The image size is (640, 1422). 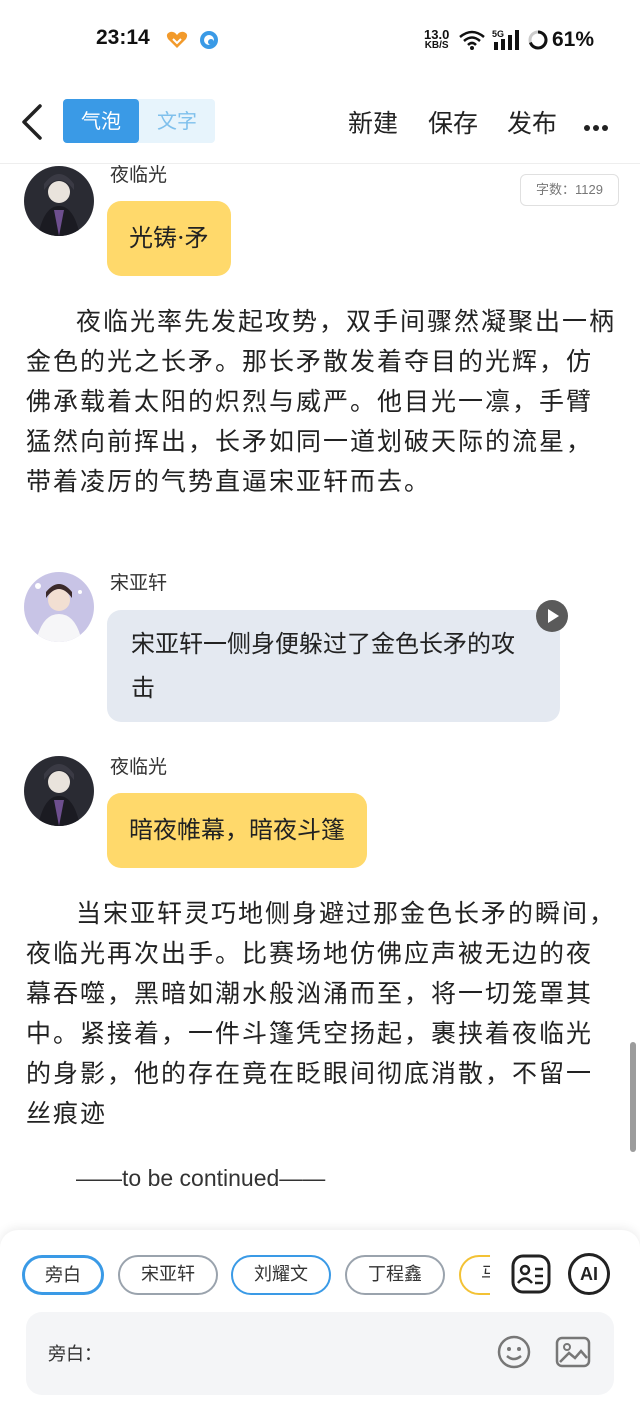 What do you see at coordinates (209, 40) in the screenshot?
I see `cloud-app-icon` at bounding box center [209, 40].